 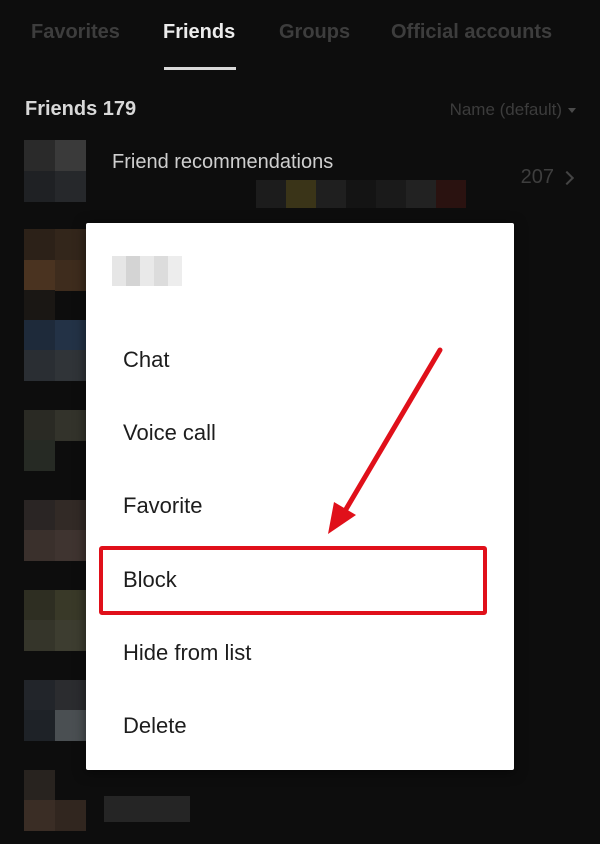 I want to click on tab-groups: Groups, so click(x=314, y=32).